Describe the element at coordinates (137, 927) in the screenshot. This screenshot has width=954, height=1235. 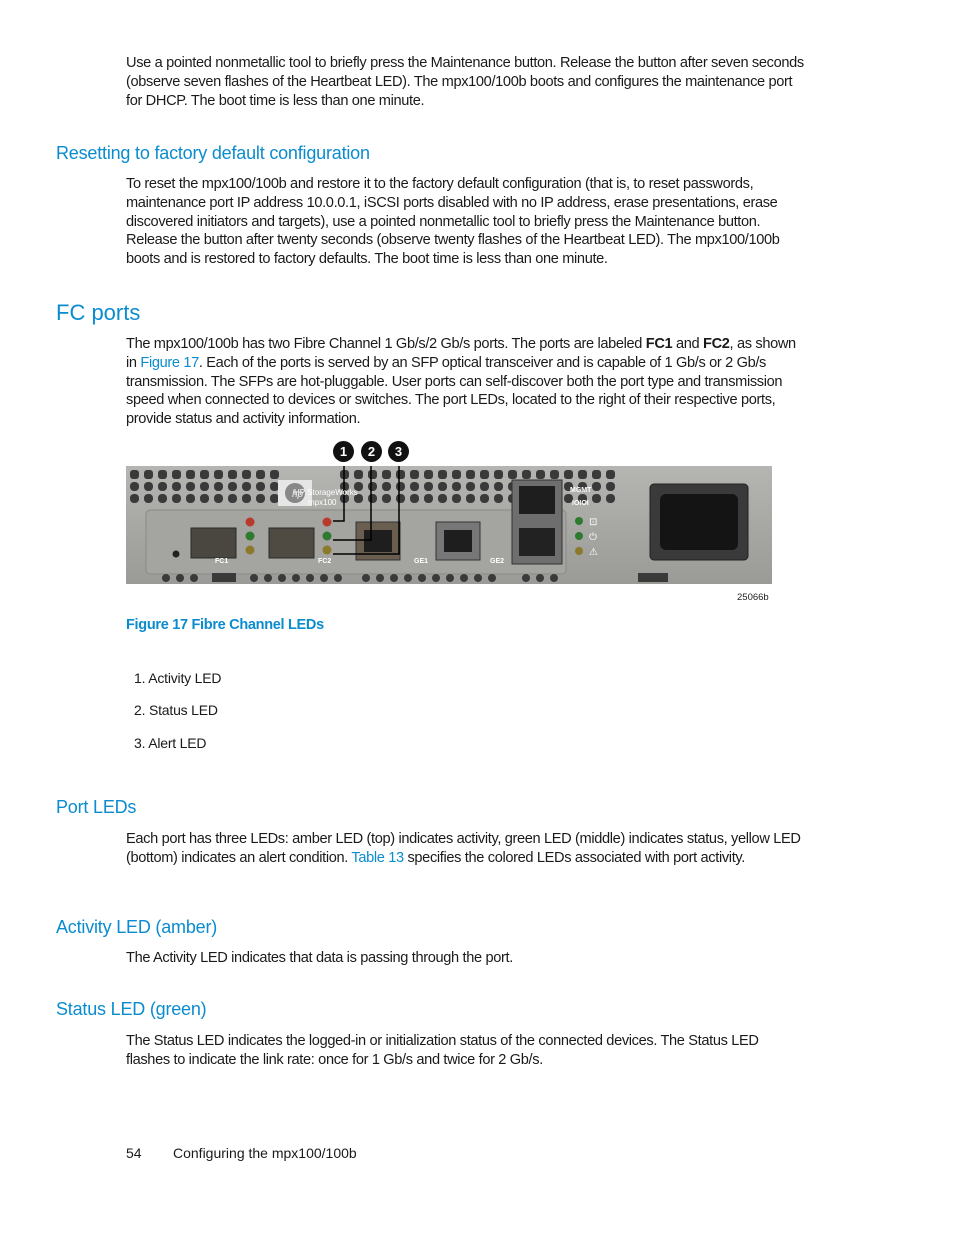
I see `heading-activity-led: Activity LED (amber)` at that location.